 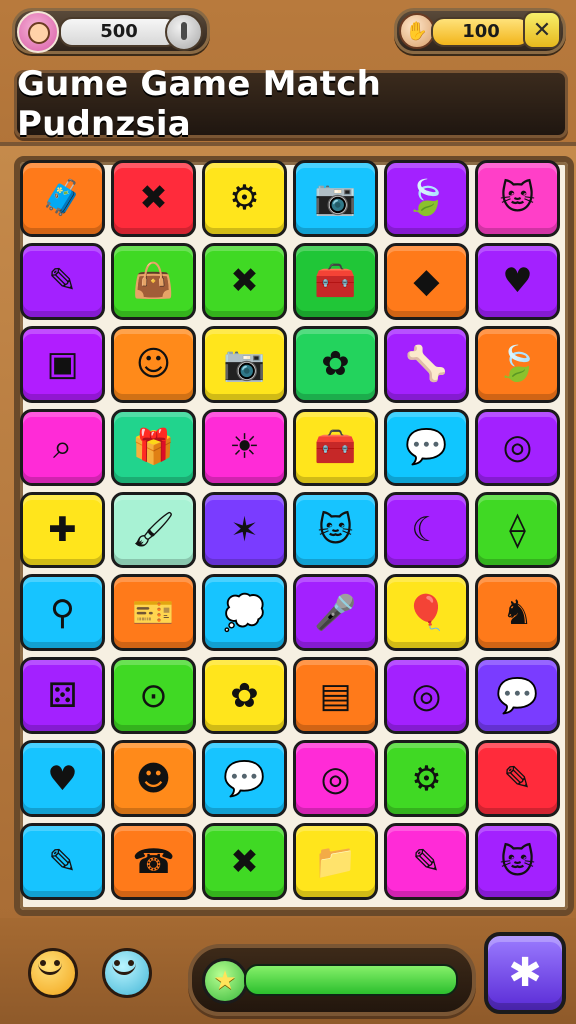 I want to click on tile: 🎫, so click(x=153, y=613).